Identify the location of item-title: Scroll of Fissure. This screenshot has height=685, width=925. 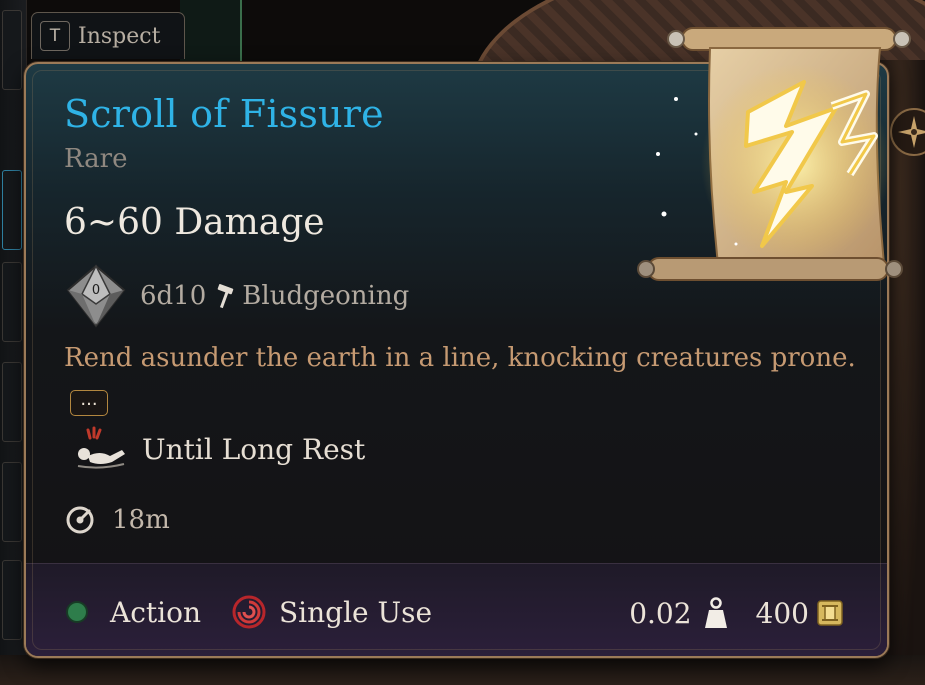
(224, 114).